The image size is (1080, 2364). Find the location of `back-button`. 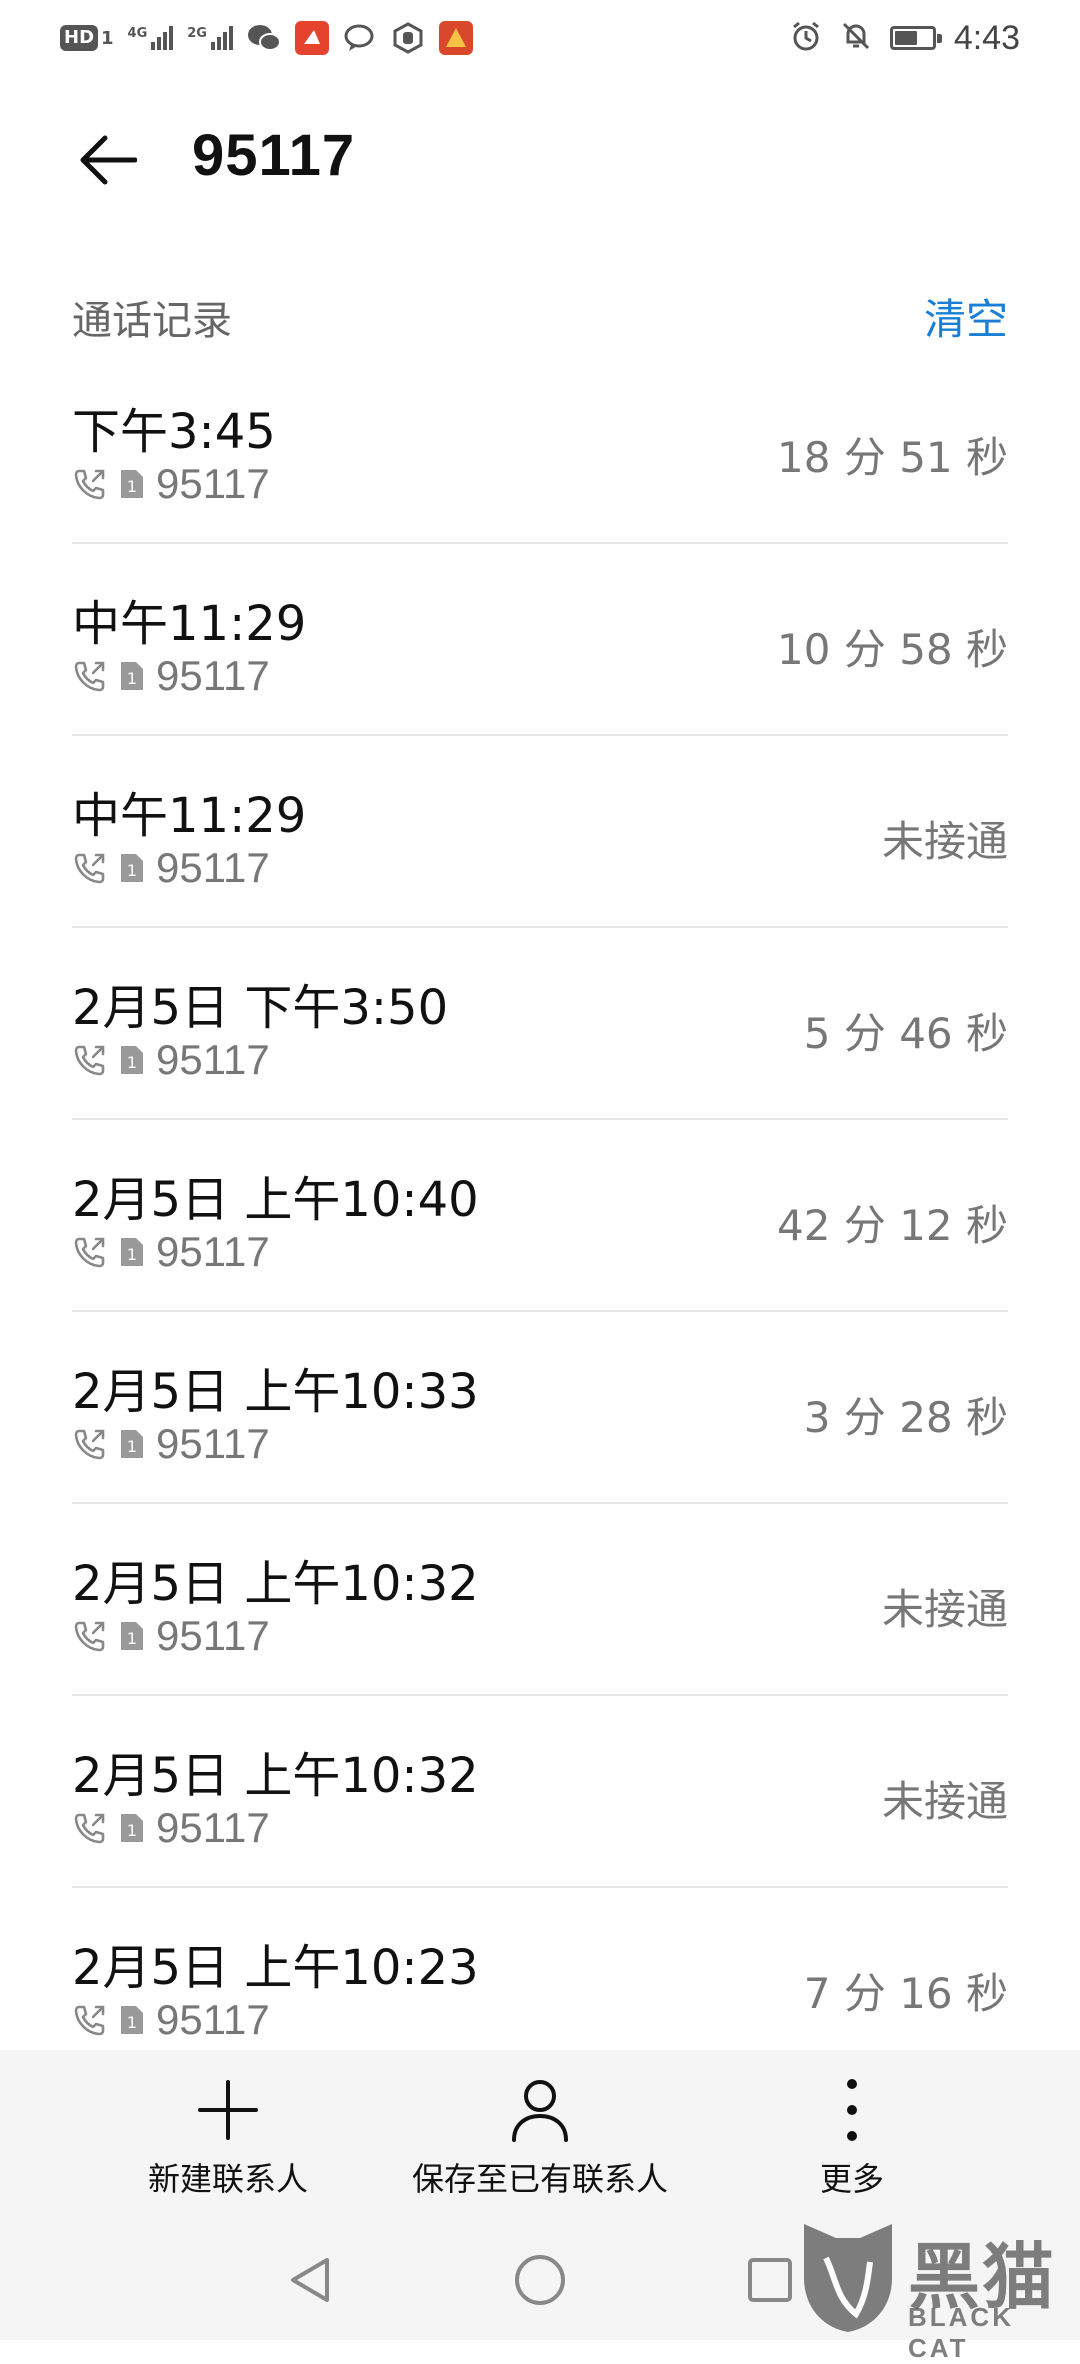

back-button is located at coordinates (107, 160).